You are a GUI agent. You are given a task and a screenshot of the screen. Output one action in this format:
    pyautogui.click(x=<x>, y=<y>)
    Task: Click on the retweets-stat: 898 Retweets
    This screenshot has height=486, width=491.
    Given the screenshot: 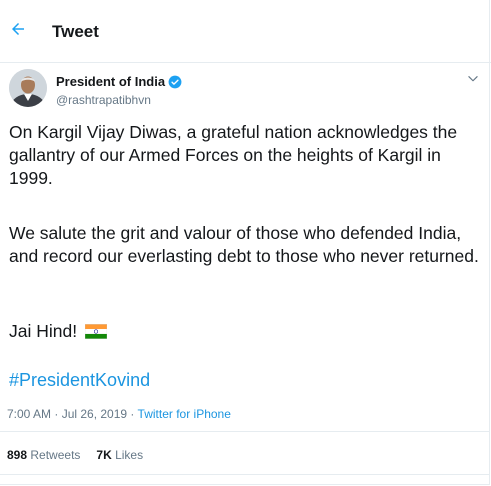 What is the action you would take?
    pyautogui.click(x=43, y=455)
    